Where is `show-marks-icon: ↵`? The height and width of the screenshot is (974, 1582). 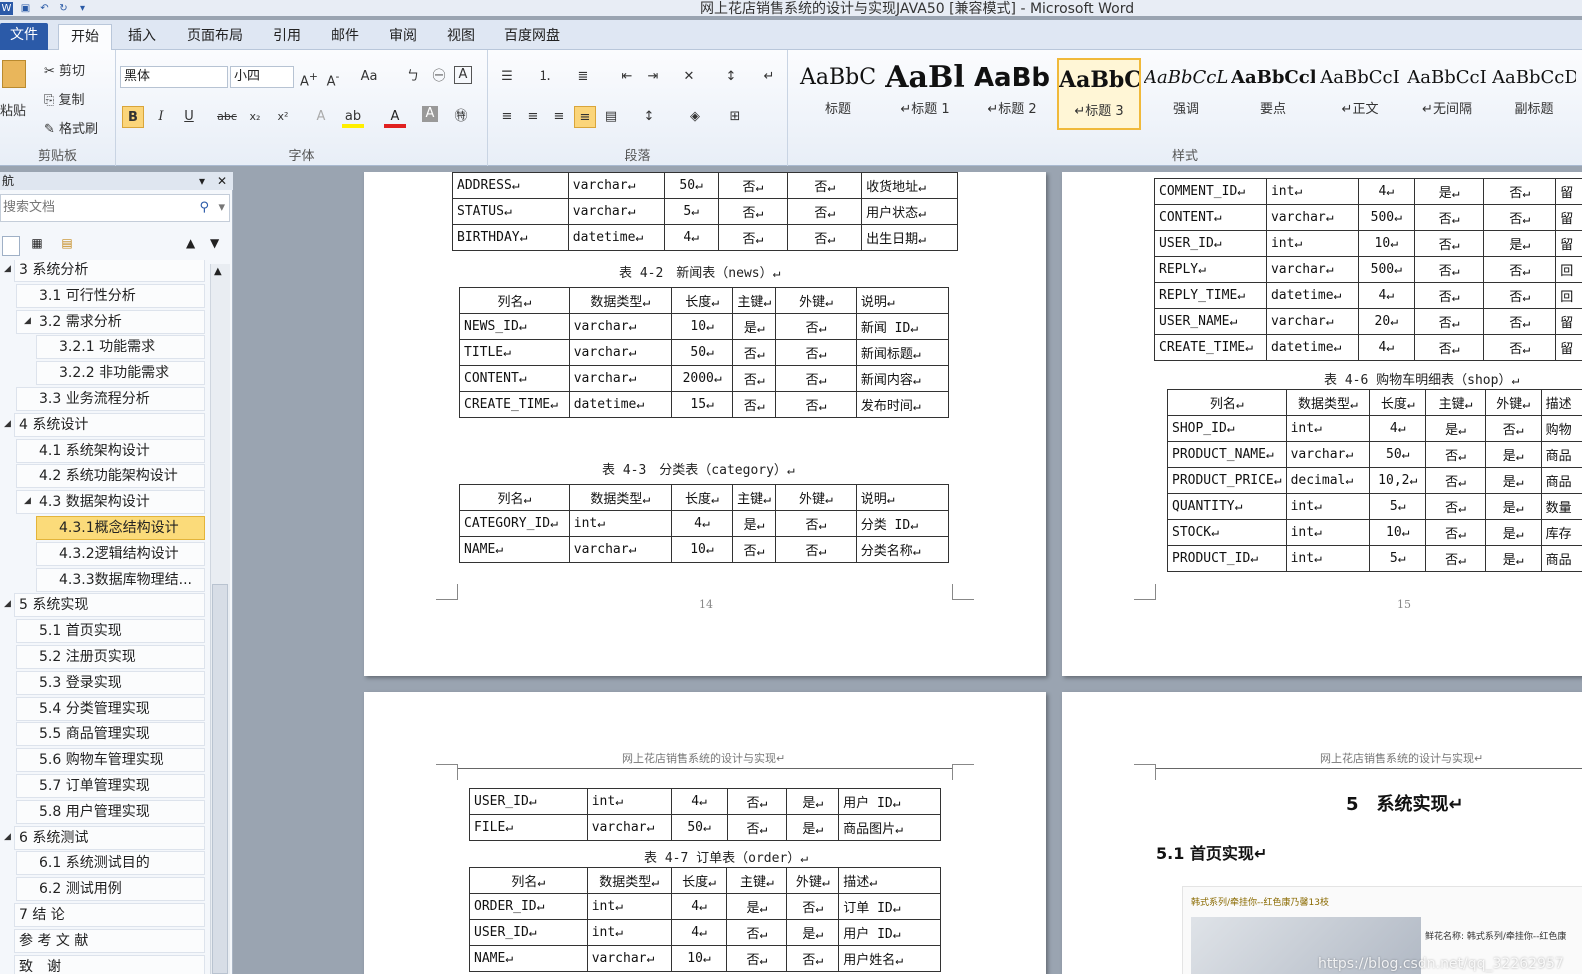
show-marks-icon: ↵ is located at coordinates (769, 77).